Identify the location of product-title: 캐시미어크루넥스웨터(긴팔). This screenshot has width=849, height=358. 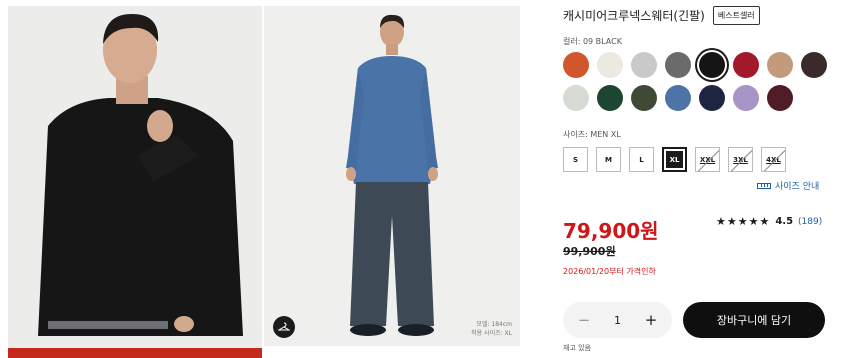
(634, 16).